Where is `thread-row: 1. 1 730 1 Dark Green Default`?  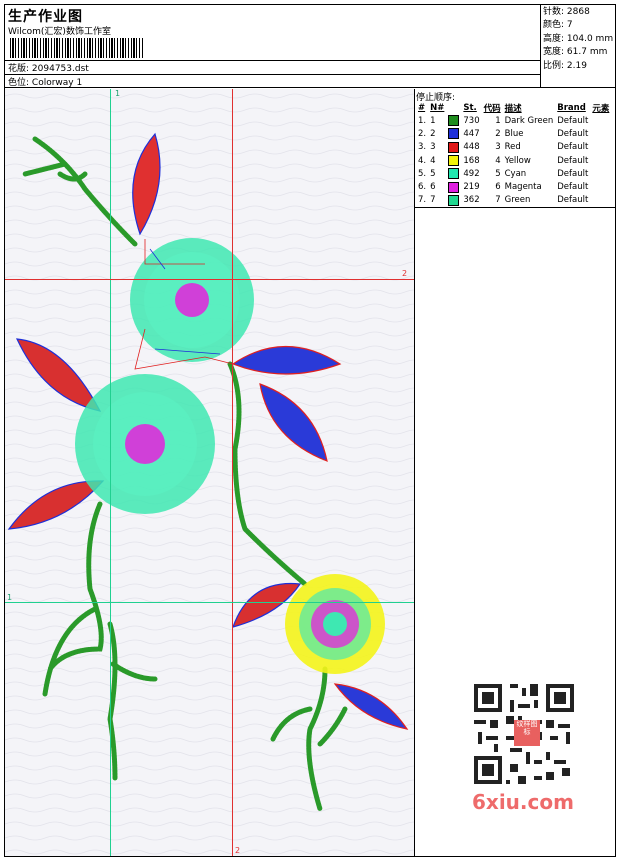 thread-row: 1. 1 730 1 Dark Green Default is located at coordinates (513, 120).